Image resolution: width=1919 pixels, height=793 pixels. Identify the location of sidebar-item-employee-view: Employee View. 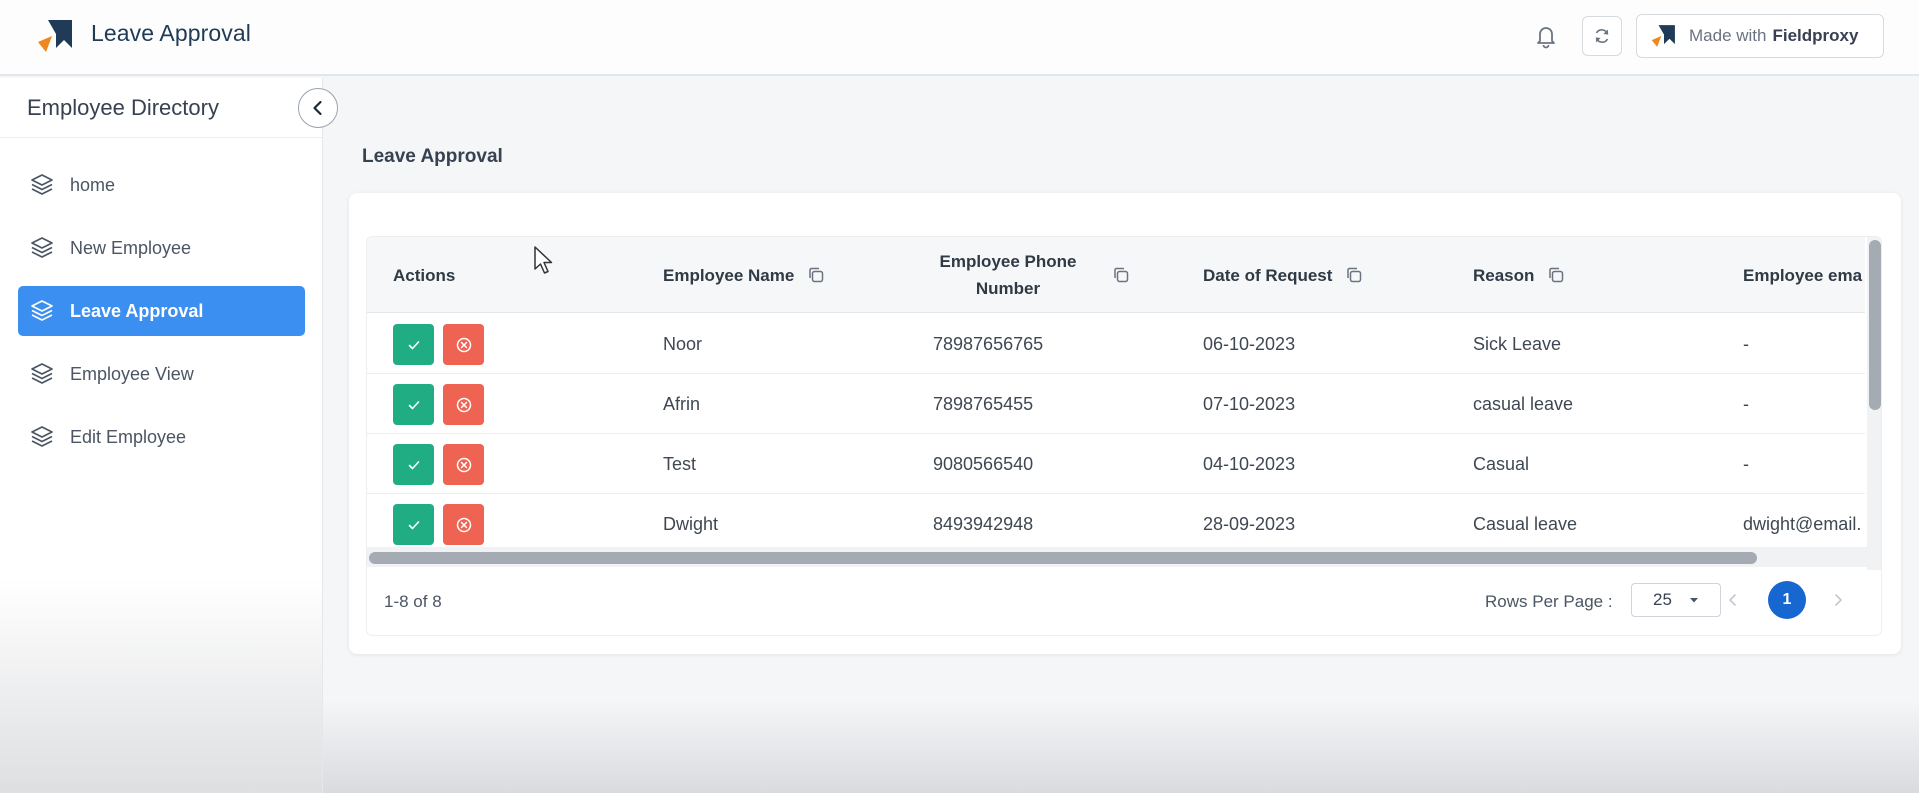
(161, 374).